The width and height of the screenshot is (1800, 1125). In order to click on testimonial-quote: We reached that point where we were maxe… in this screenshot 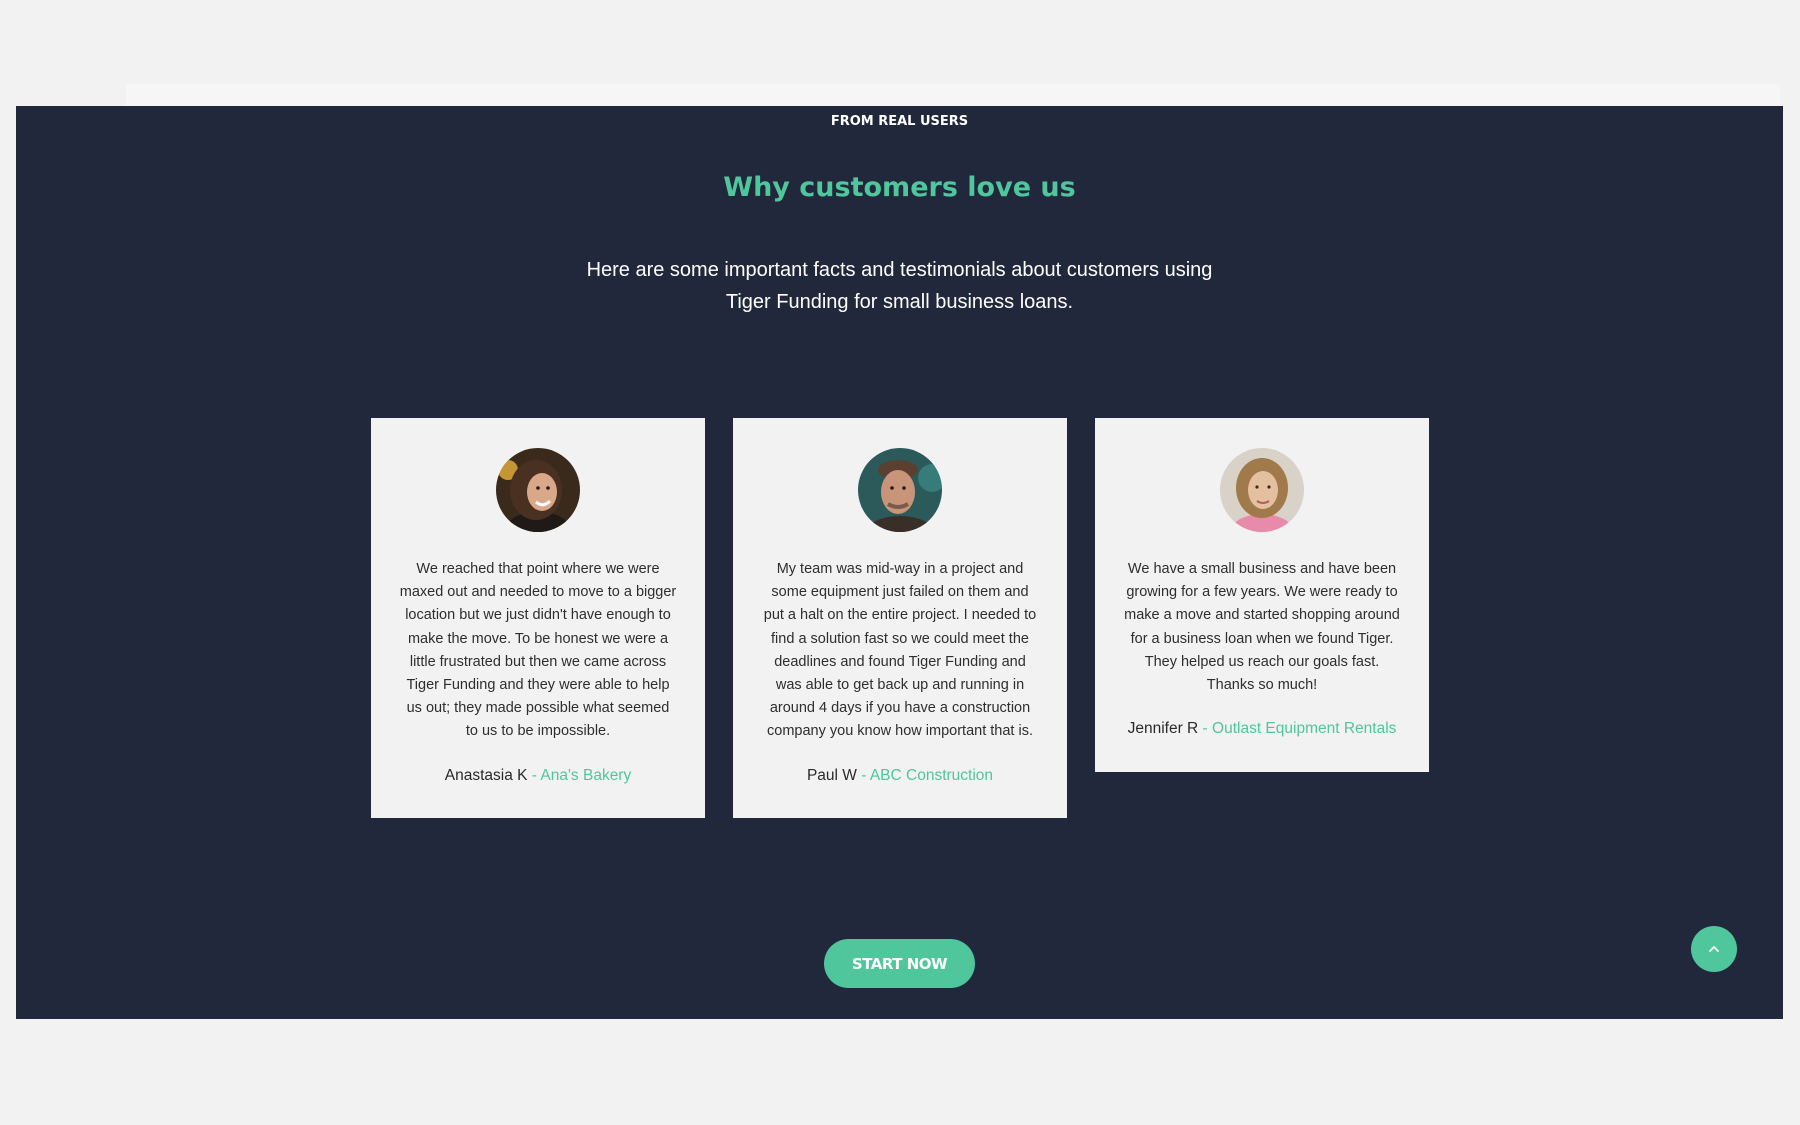, I will do `click(538, 650)`.